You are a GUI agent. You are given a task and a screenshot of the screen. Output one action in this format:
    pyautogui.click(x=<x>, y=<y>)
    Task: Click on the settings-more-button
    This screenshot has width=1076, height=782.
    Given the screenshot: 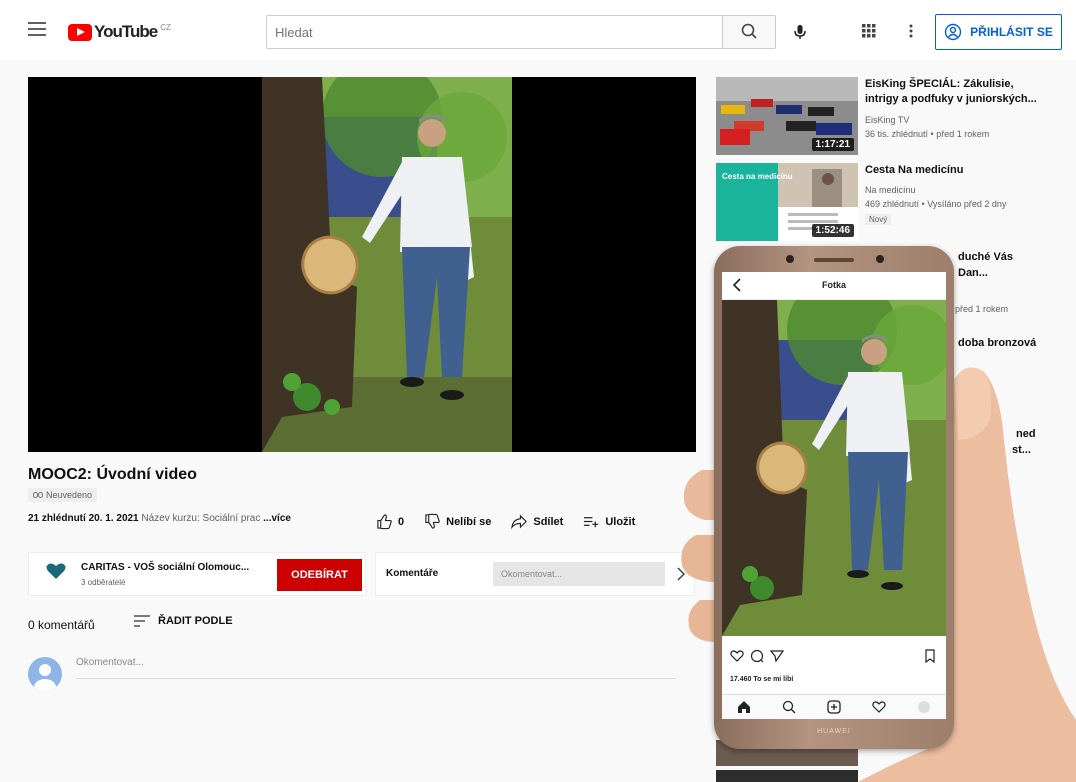 What is the action you would take?
    pyautogui.click(x=911, y=31)
    